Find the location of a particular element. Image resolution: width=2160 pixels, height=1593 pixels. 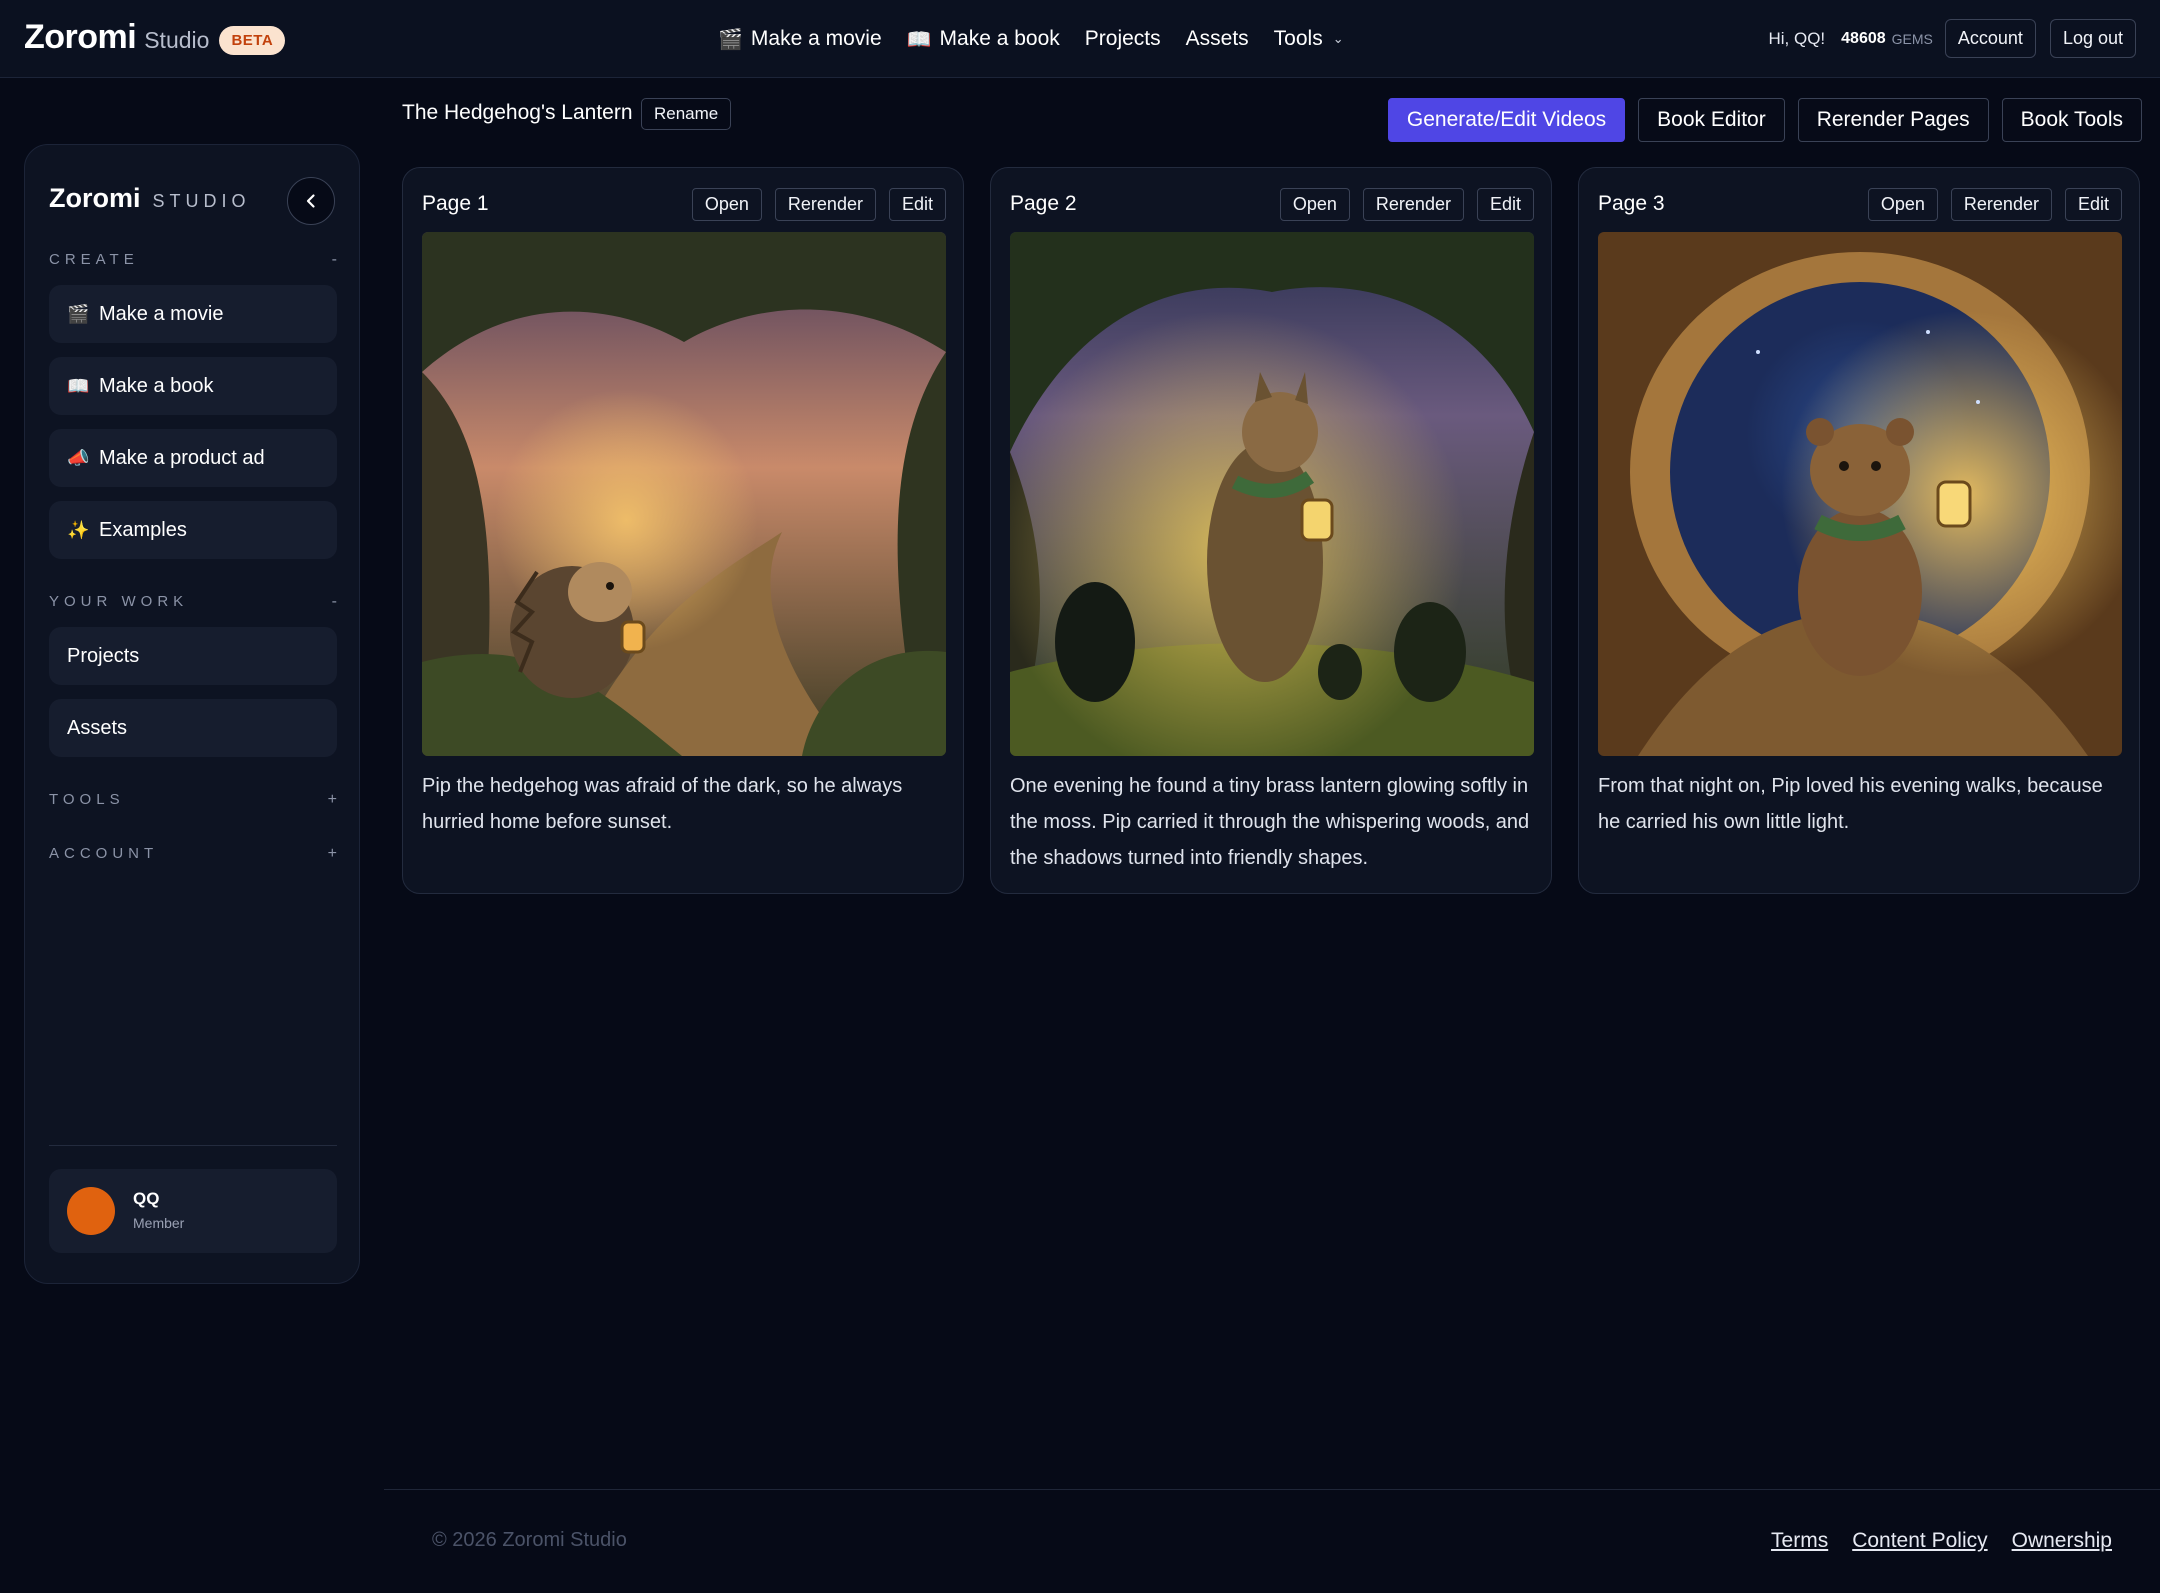

sidebar-item-label: Make a movie is located at coordinates (161, 313).